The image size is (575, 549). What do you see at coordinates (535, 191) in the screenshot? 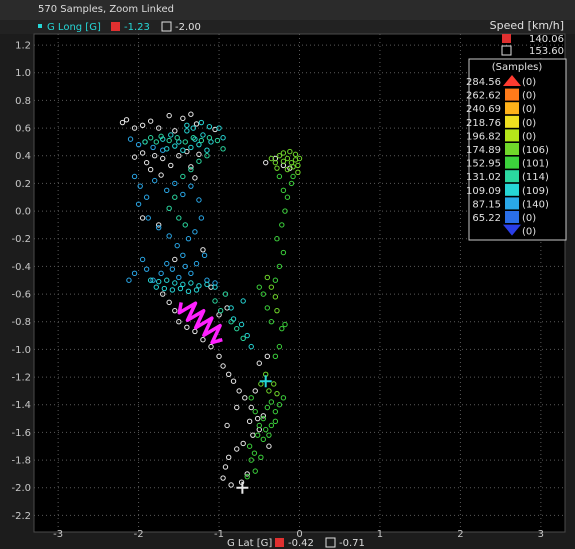
I see `legend-count-label: (109)` at bounding box center [535, 191].